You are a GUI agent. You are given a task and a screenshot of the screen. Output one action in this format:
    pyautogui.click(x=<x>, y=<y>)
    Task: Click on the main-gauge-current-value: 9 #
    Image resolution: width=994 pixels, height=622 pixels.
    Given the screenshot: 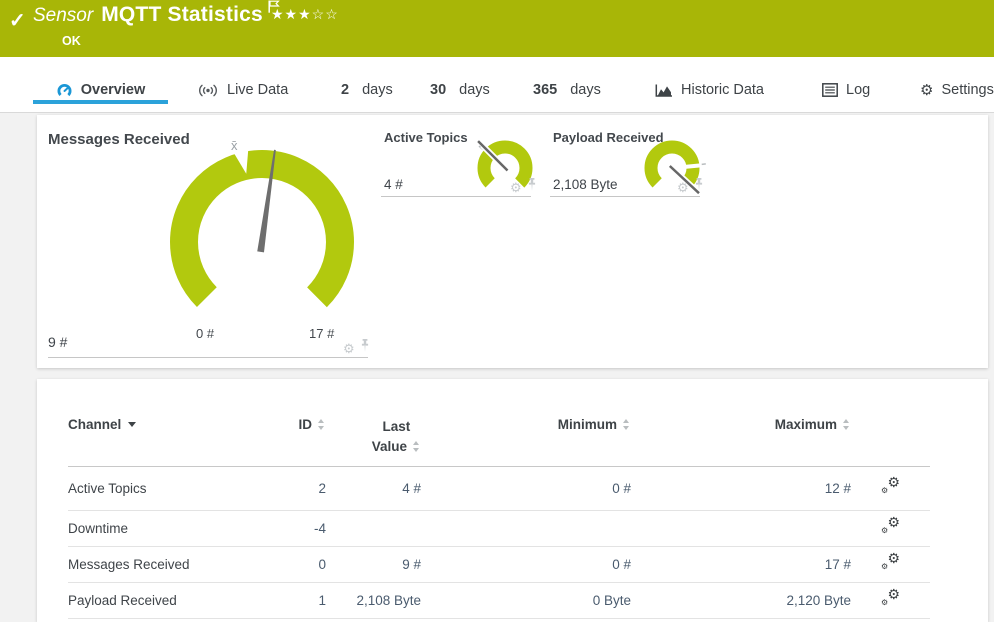 What is the action you would take?
    pyautogui.click(x=58, y=342)
    